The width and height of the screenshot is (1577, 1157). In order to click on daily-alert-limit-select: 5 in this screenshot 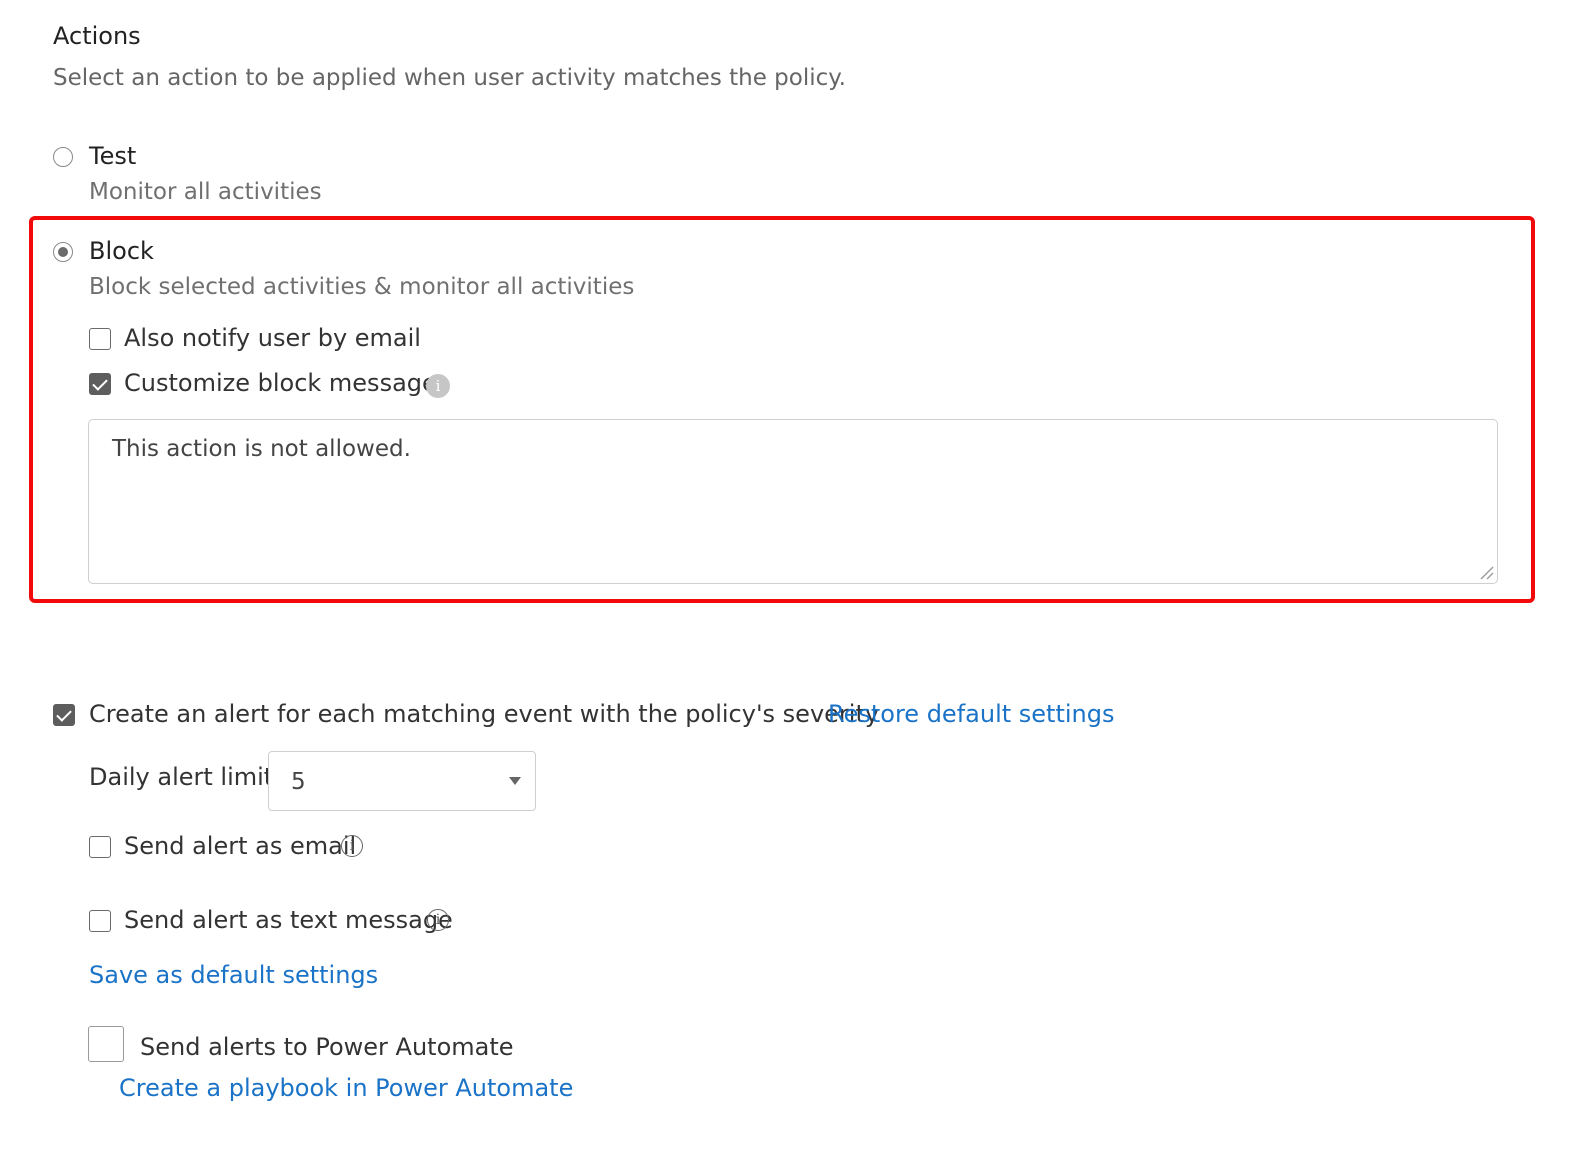, I will do `click(402, 781)`.